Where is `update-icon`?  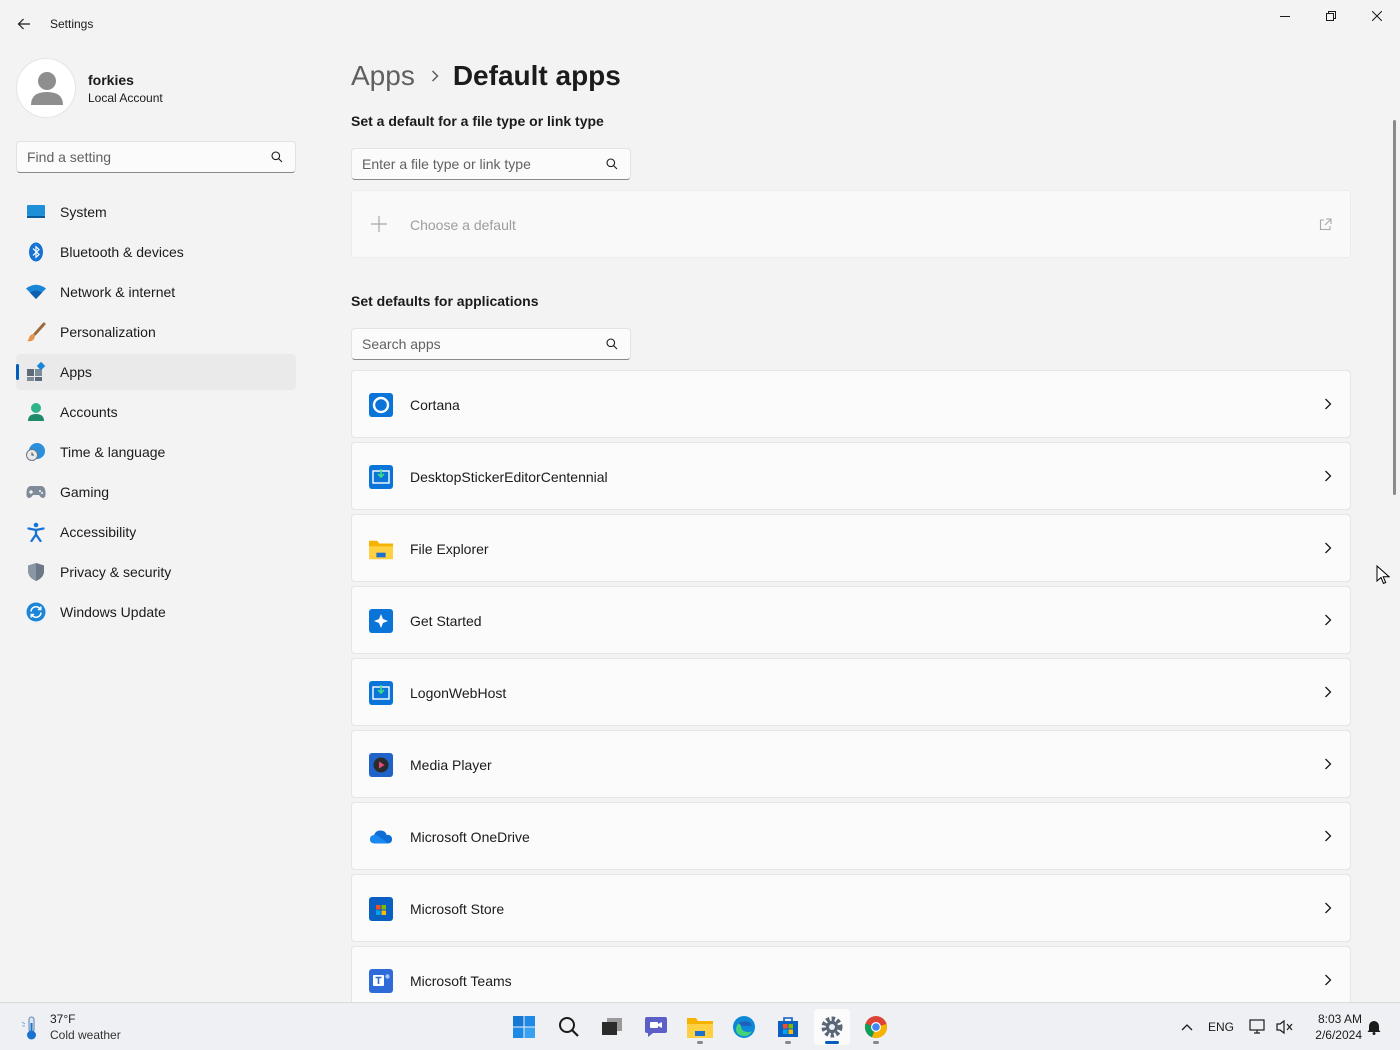
update-icon is located at coordinates (36, 612).